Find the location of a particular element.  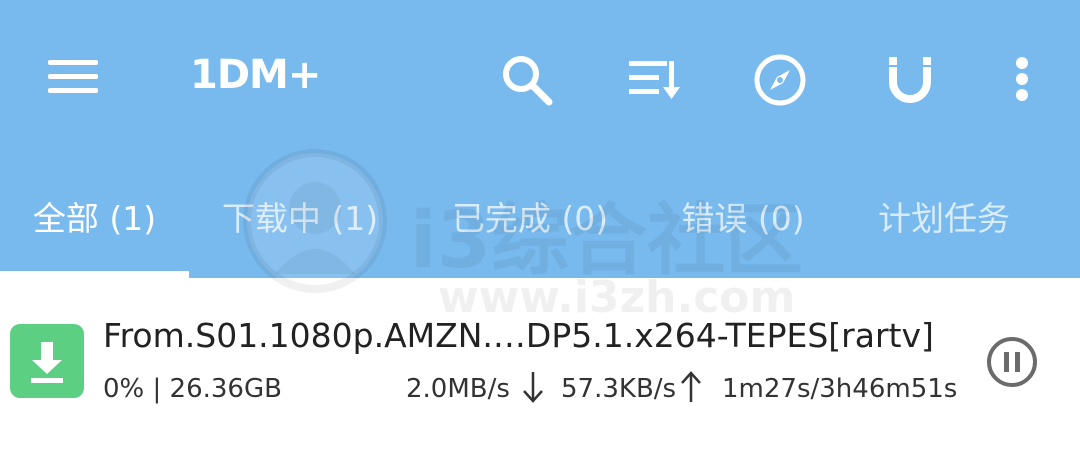

app-title: 1DM+ is located at coordinates (255, 75).